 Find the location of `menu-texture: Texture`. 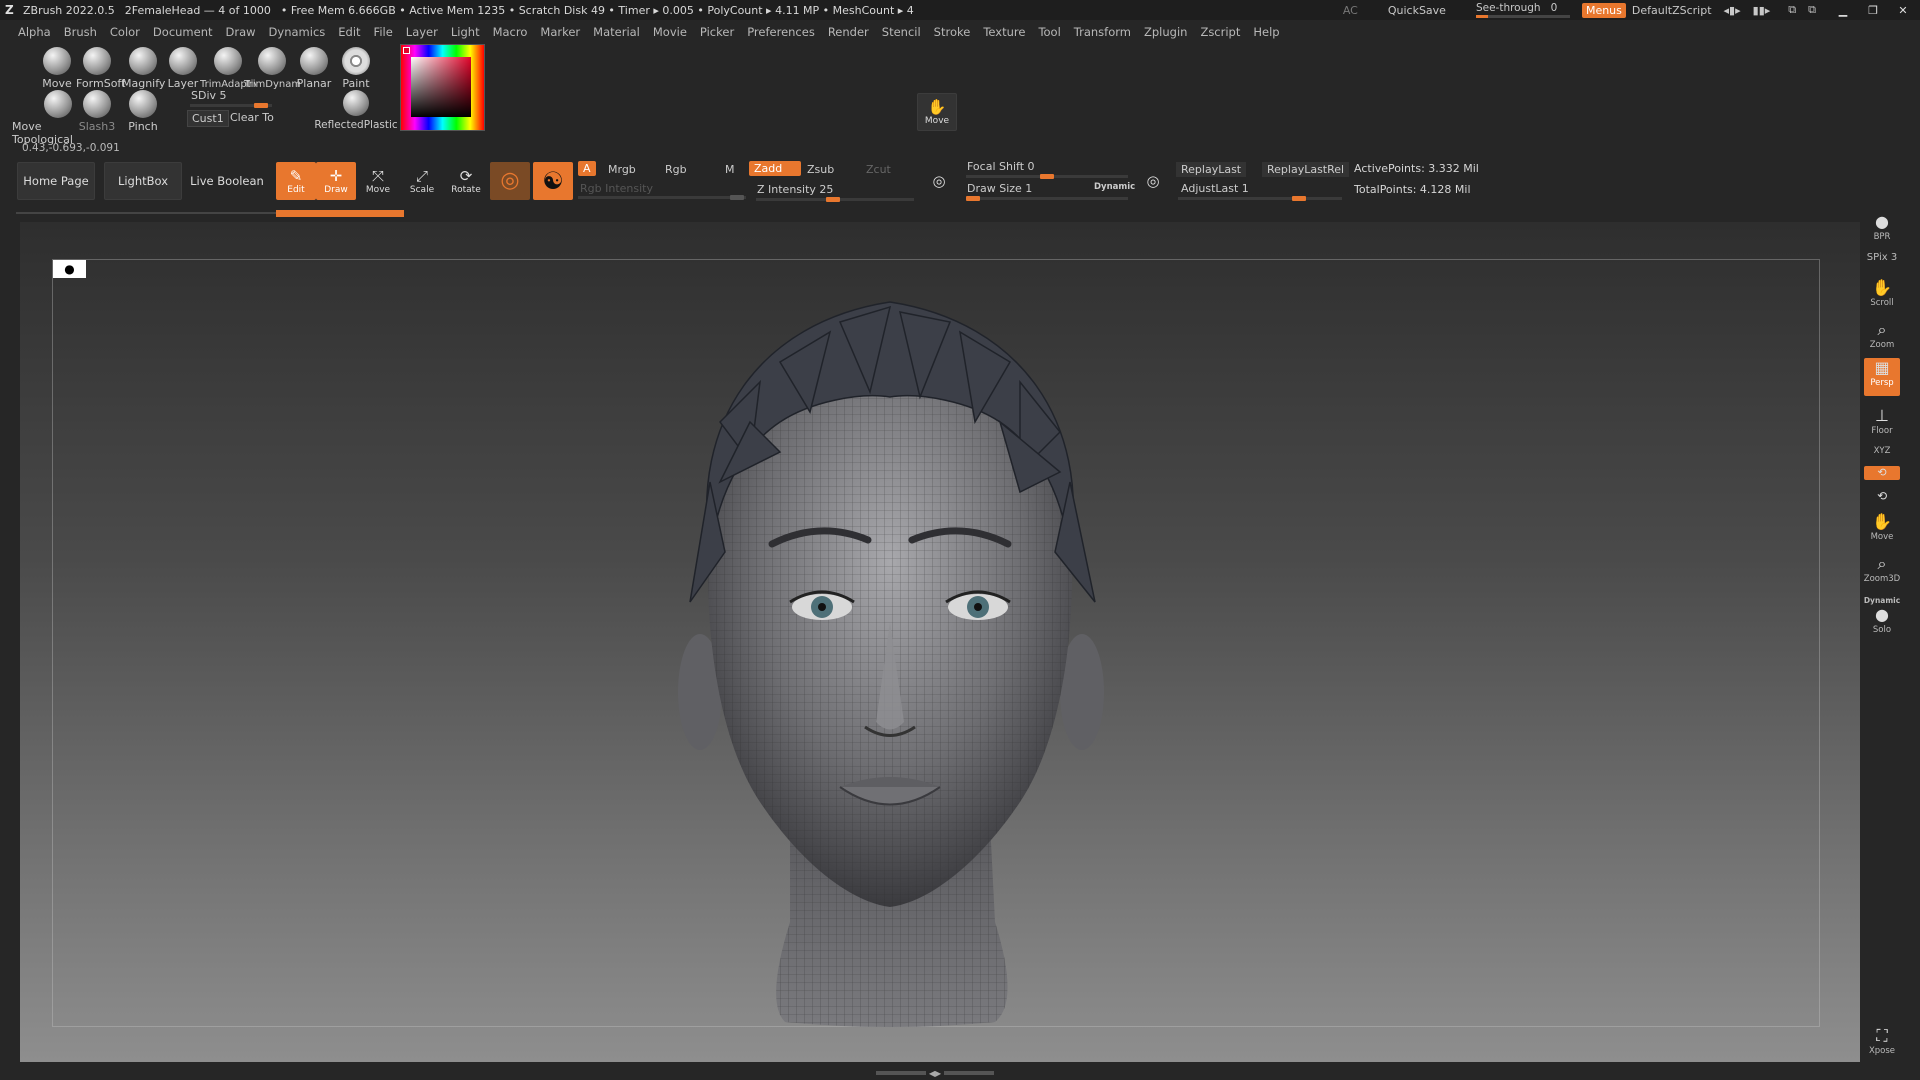

menu-texture: Texture is located at coordinates (1004, 32).